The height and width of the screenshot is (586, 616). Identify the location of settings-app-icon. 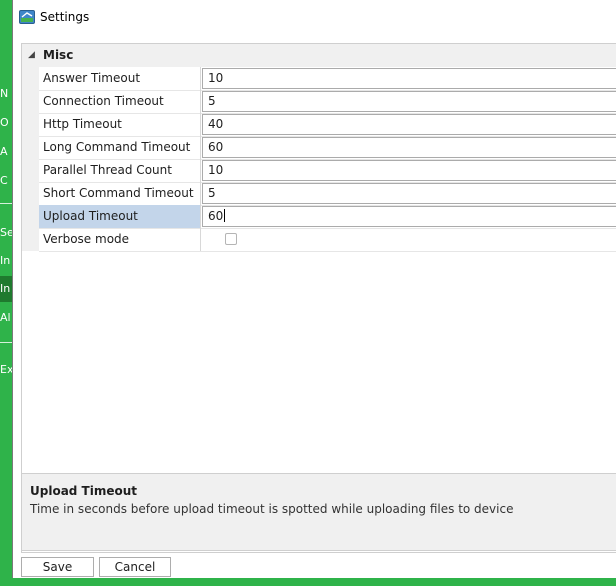
(27, 17).